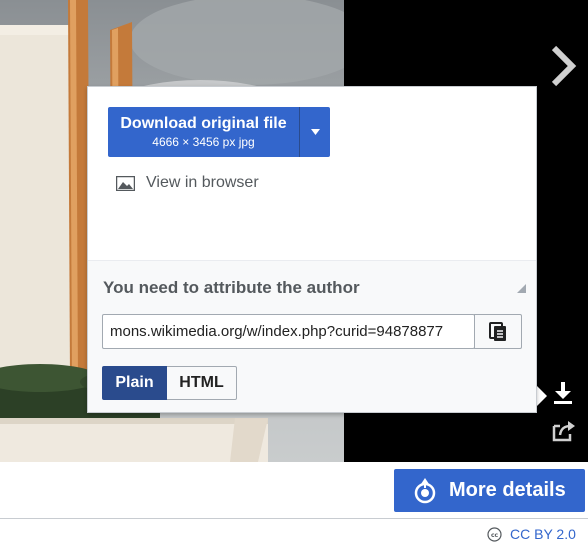 The image size is (588, 545). What do you see at coordinates (231, 287) in the screenshot?
I see `attribution-title: You need to attribute the author` at bounding box center [231, 287].